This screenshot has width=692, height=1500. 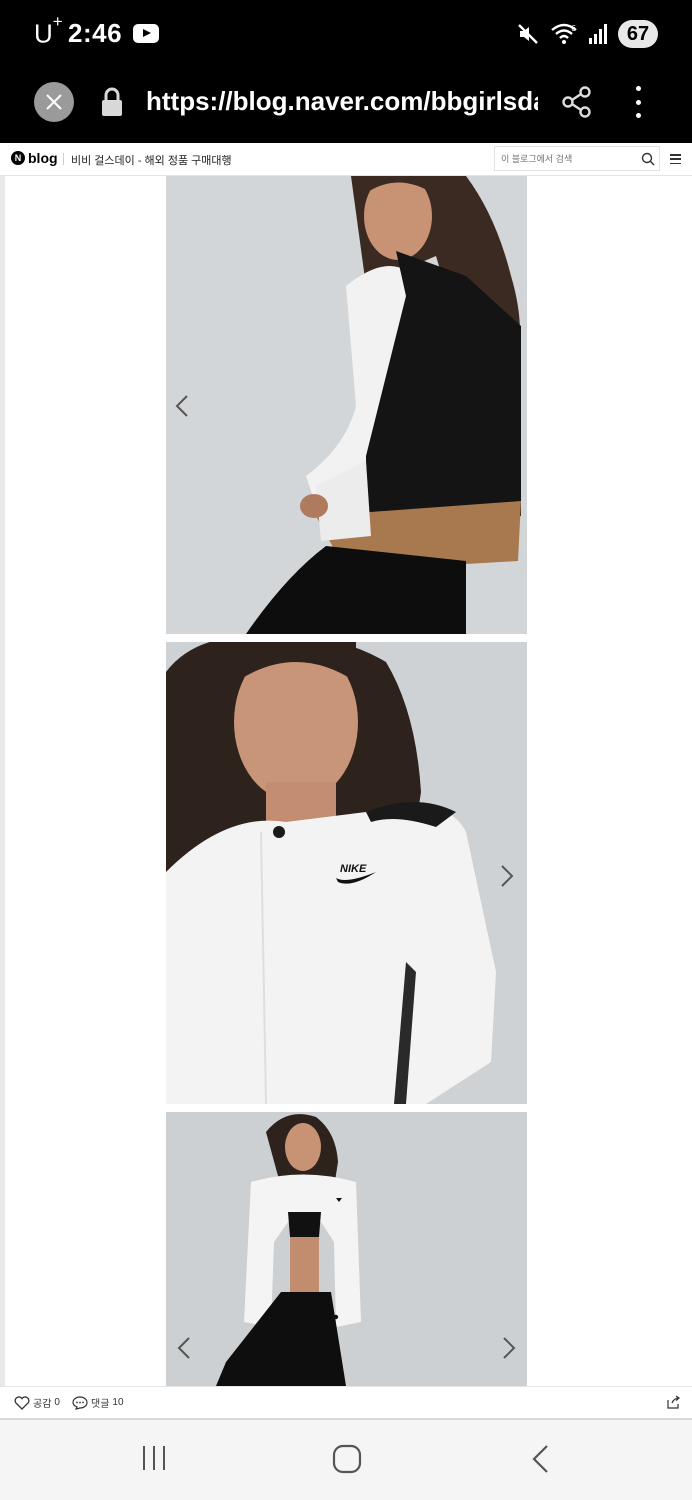 I want to click on close-icon, so click(x=54, y=102).